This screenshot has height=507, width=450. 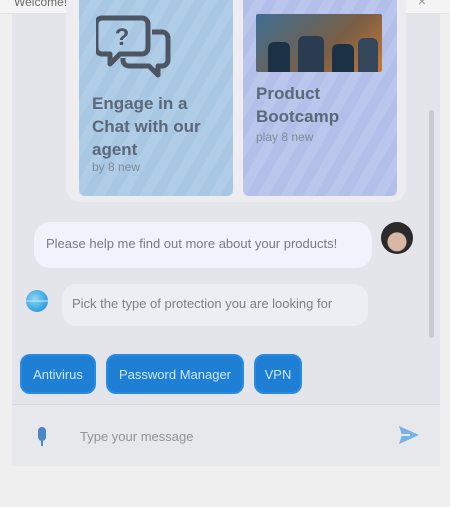 What do you see at coordinates (175, 374) in the screenshot?
I see `quick-reply-password-manager: Password Manager` at bounding box center [175, 374].